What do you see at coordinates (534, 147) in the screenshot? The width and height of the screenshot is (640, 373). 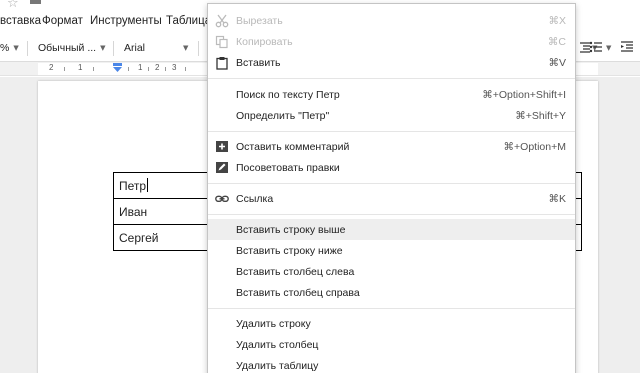 I see `menu-item-shortcut: ⌘+Option+M` at bounding box center [534, 147].